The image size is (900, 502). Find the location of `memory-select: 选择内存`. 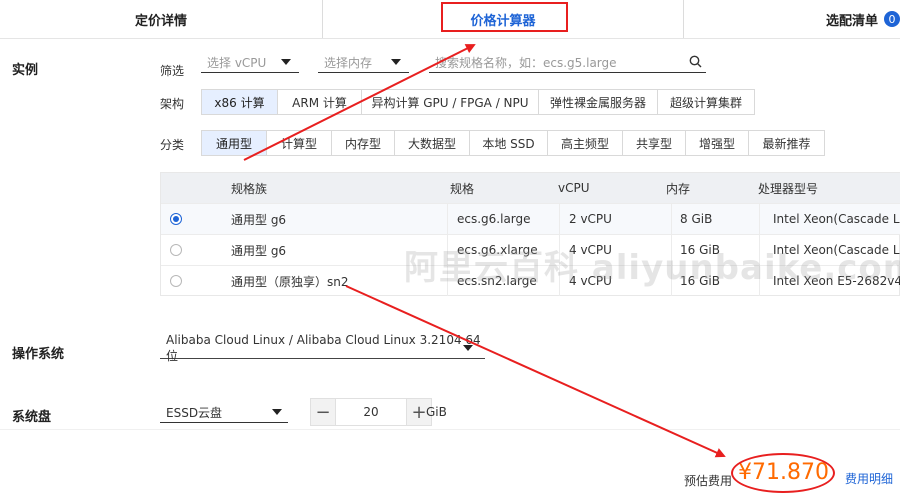

memory-select: 选择内存 is located at coordinates (363, 62).